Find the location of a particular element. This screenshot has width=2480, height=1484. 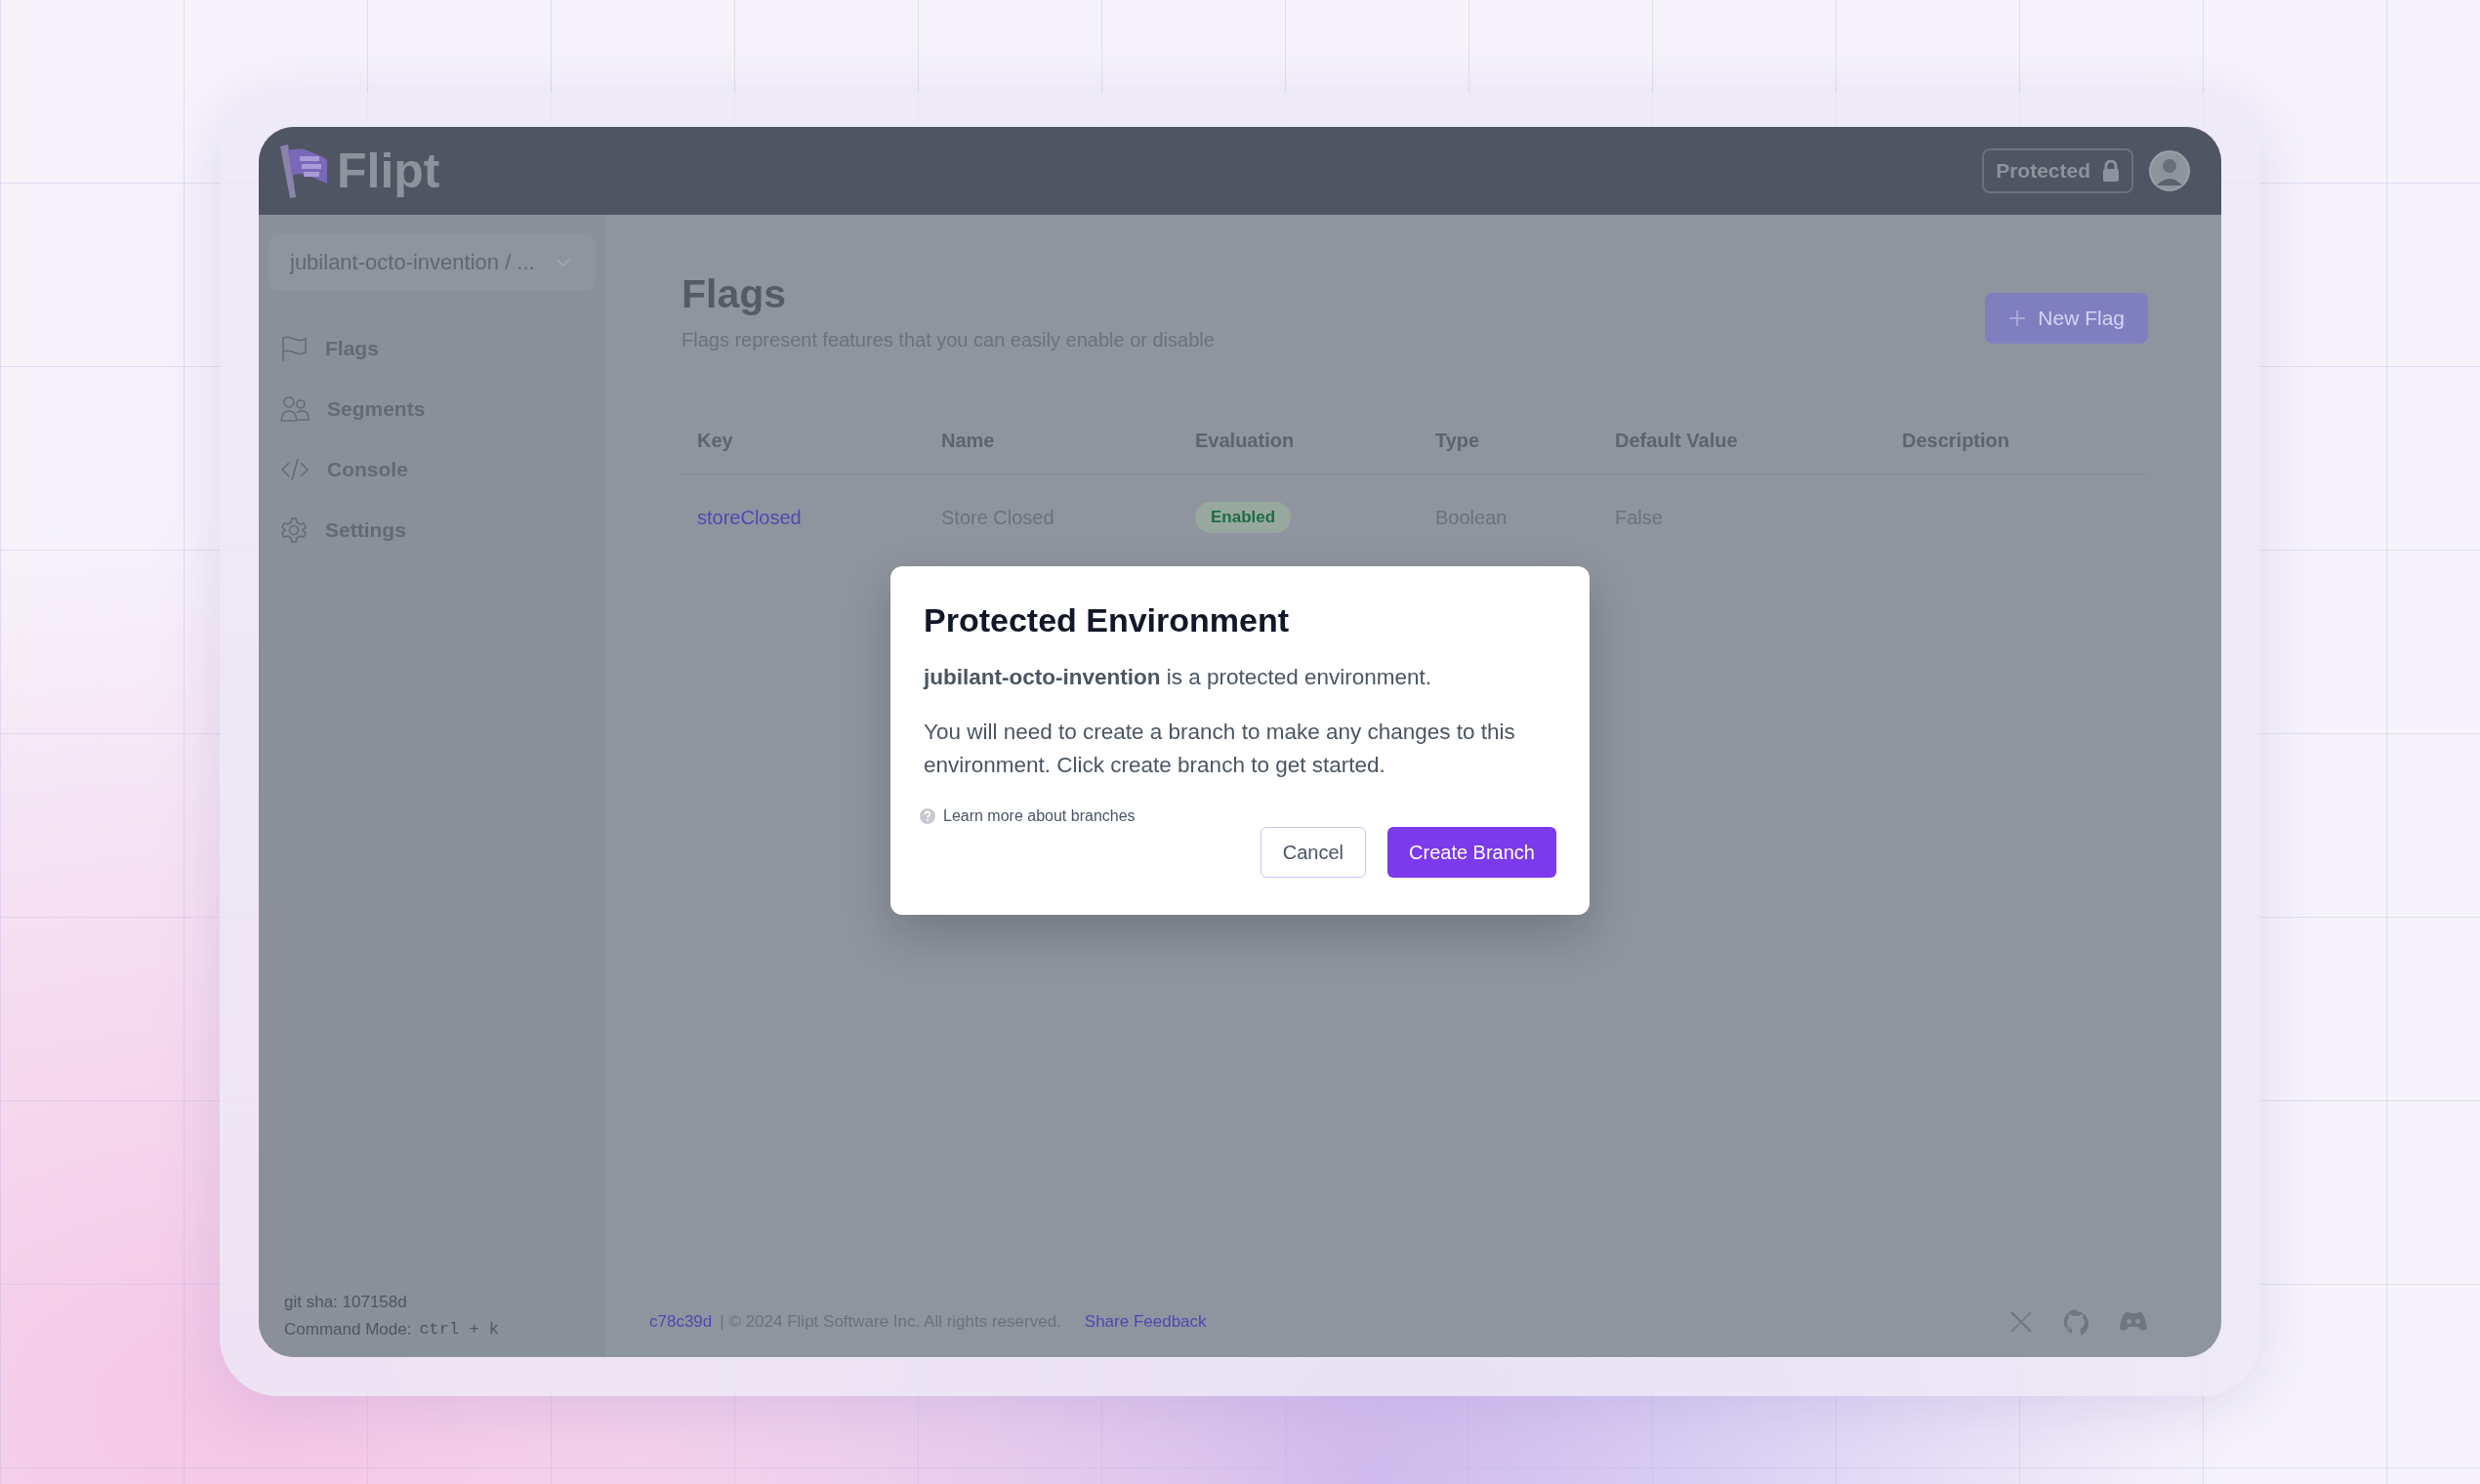

settings-icon is located at coordinates (294, 530).